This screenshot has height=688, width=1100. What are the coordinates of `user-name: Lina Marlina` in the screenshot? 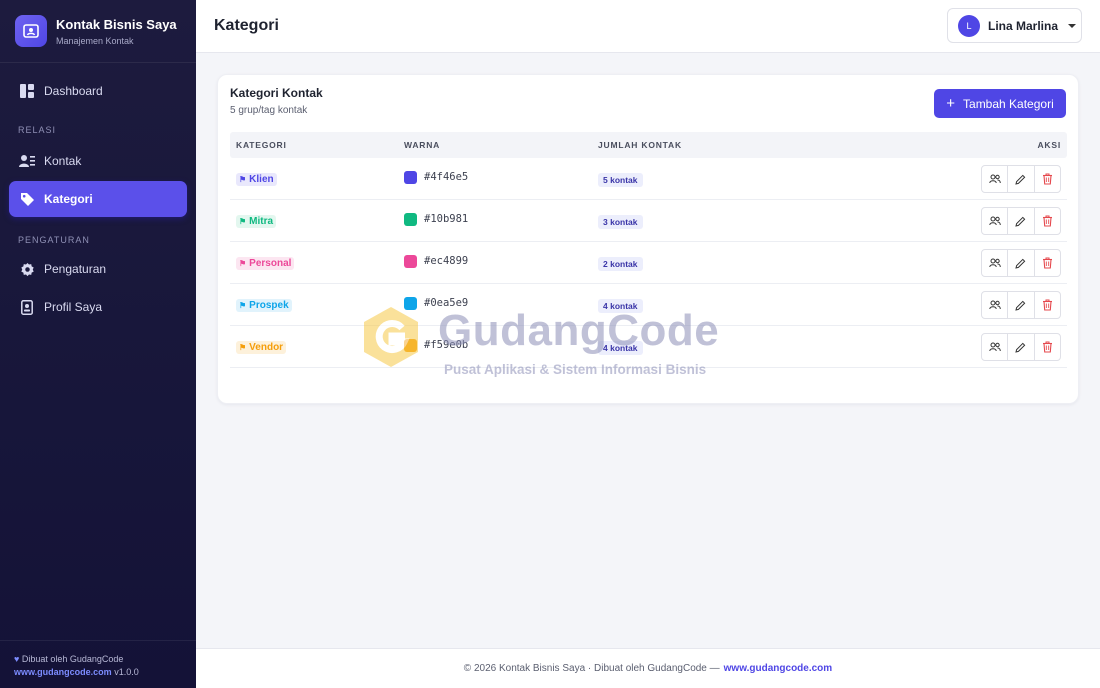 It's located at (1023, 25).